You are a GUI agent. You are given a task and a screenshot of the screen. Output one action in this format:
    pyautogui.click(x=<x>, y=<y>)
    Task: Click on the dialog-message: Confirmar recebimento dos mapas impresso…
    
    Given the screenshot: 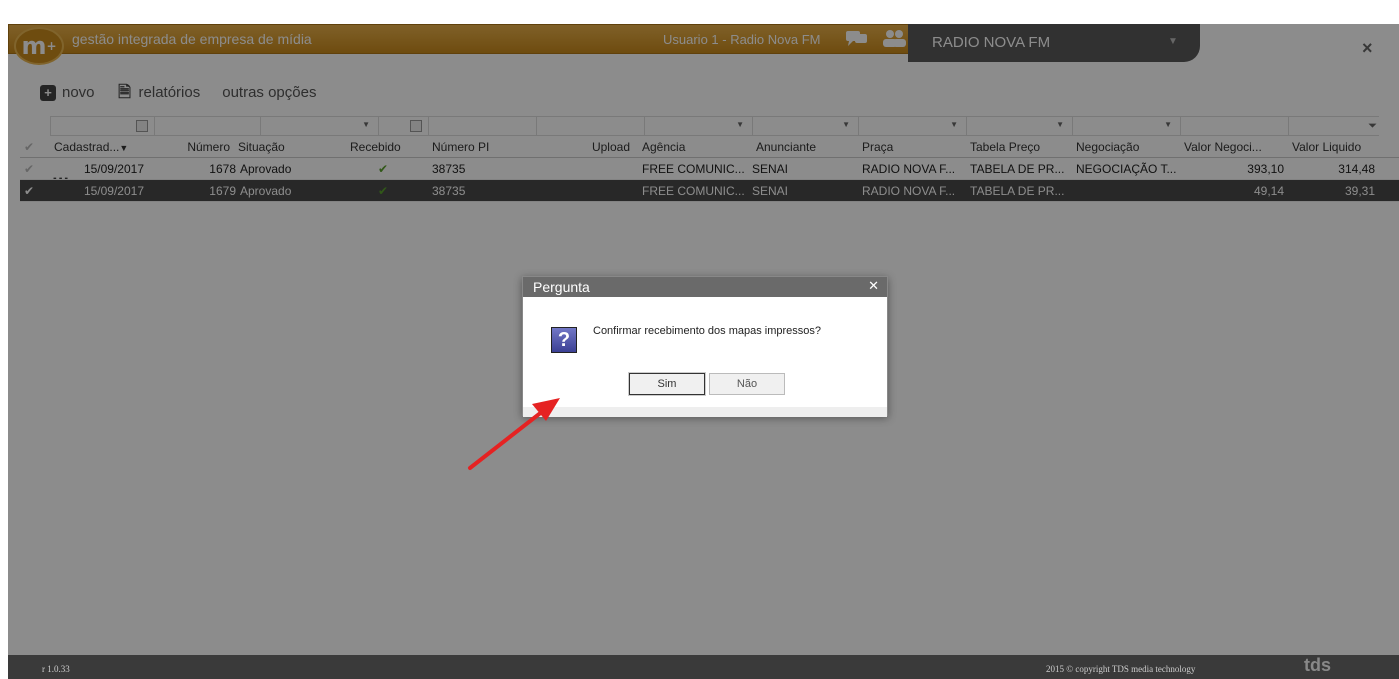 What is the action you would take?
    pyautogui.click(x=707, y=331)
    